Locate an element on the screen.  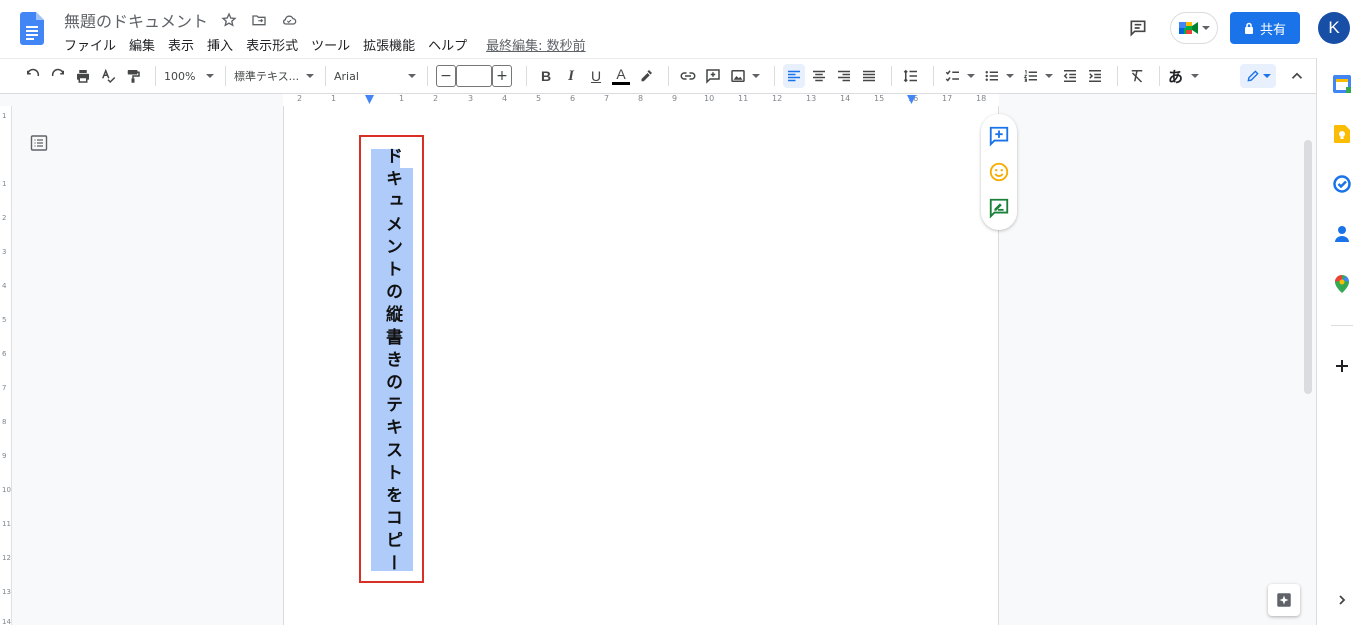
align-left-icon is located at coordinates (794, 76).